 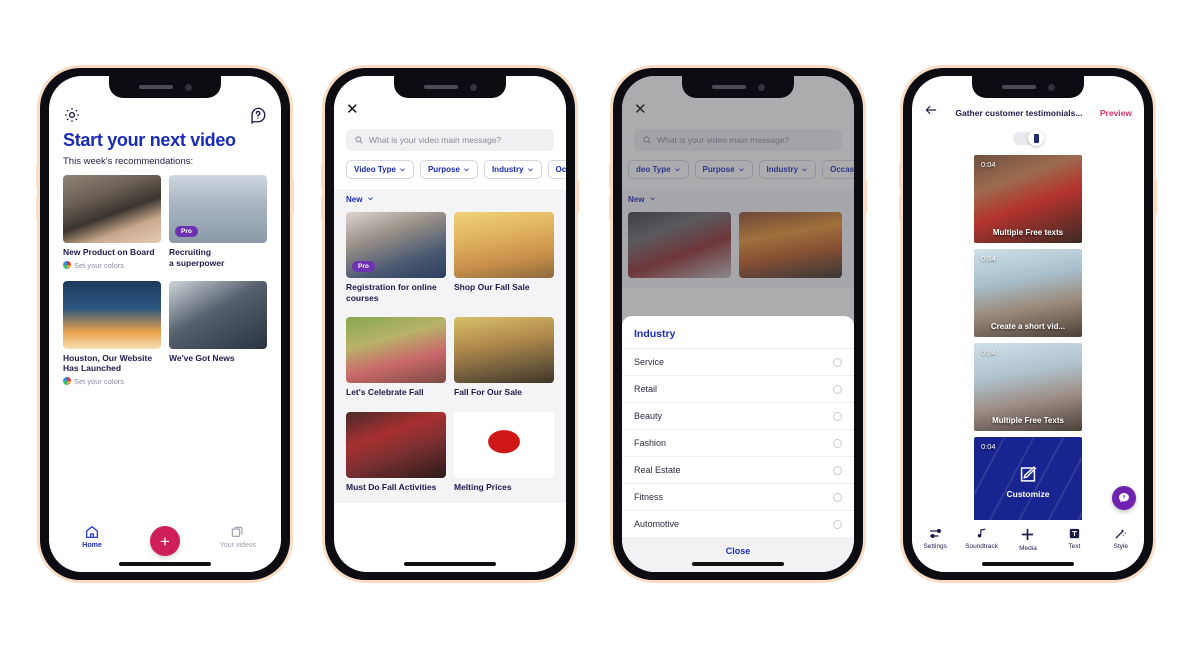 What do you see at coordinates (1074, 546) in the screenshot?
I see `tool-label: Text` at bounding box center [1074, 546].